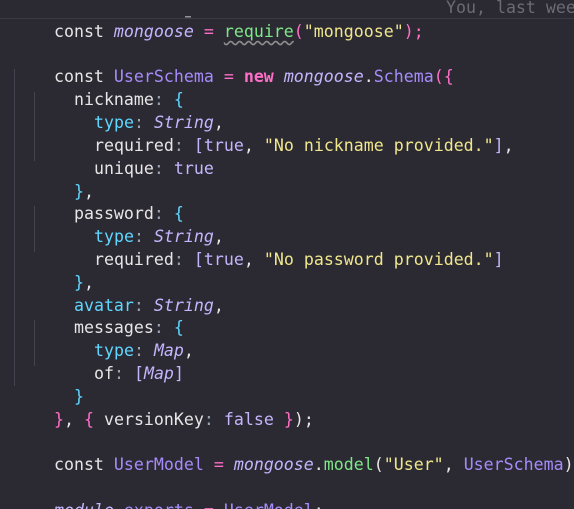 The width and height of the screenshot is (574, 509). I want to click on code-line-10: type: String,, so click(119, 224).